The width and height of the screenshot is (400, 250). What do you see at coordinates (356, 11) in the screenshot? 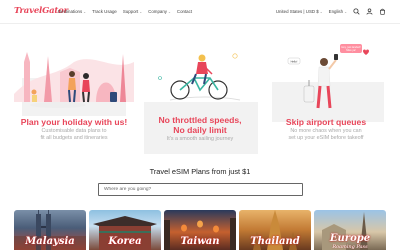
I see `search-icon` at bounding box center [356, 11].